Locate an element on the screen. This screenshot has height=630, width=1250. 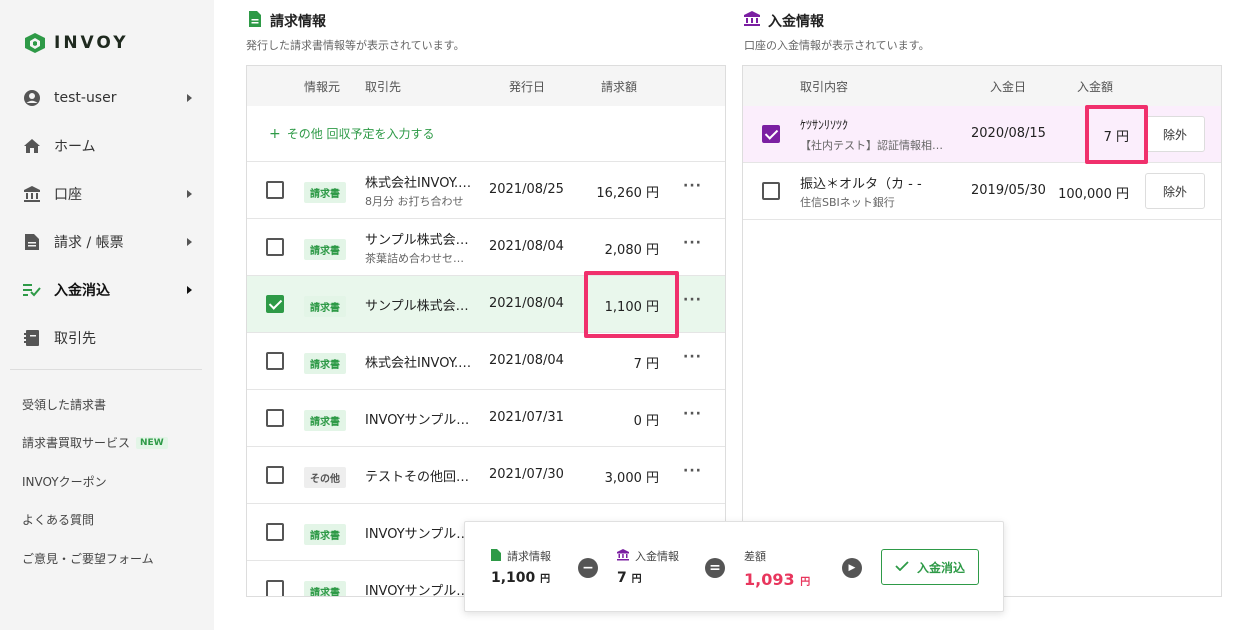
payment-note: 住信SBIネット銀行 is located at coordinates (847, 202).